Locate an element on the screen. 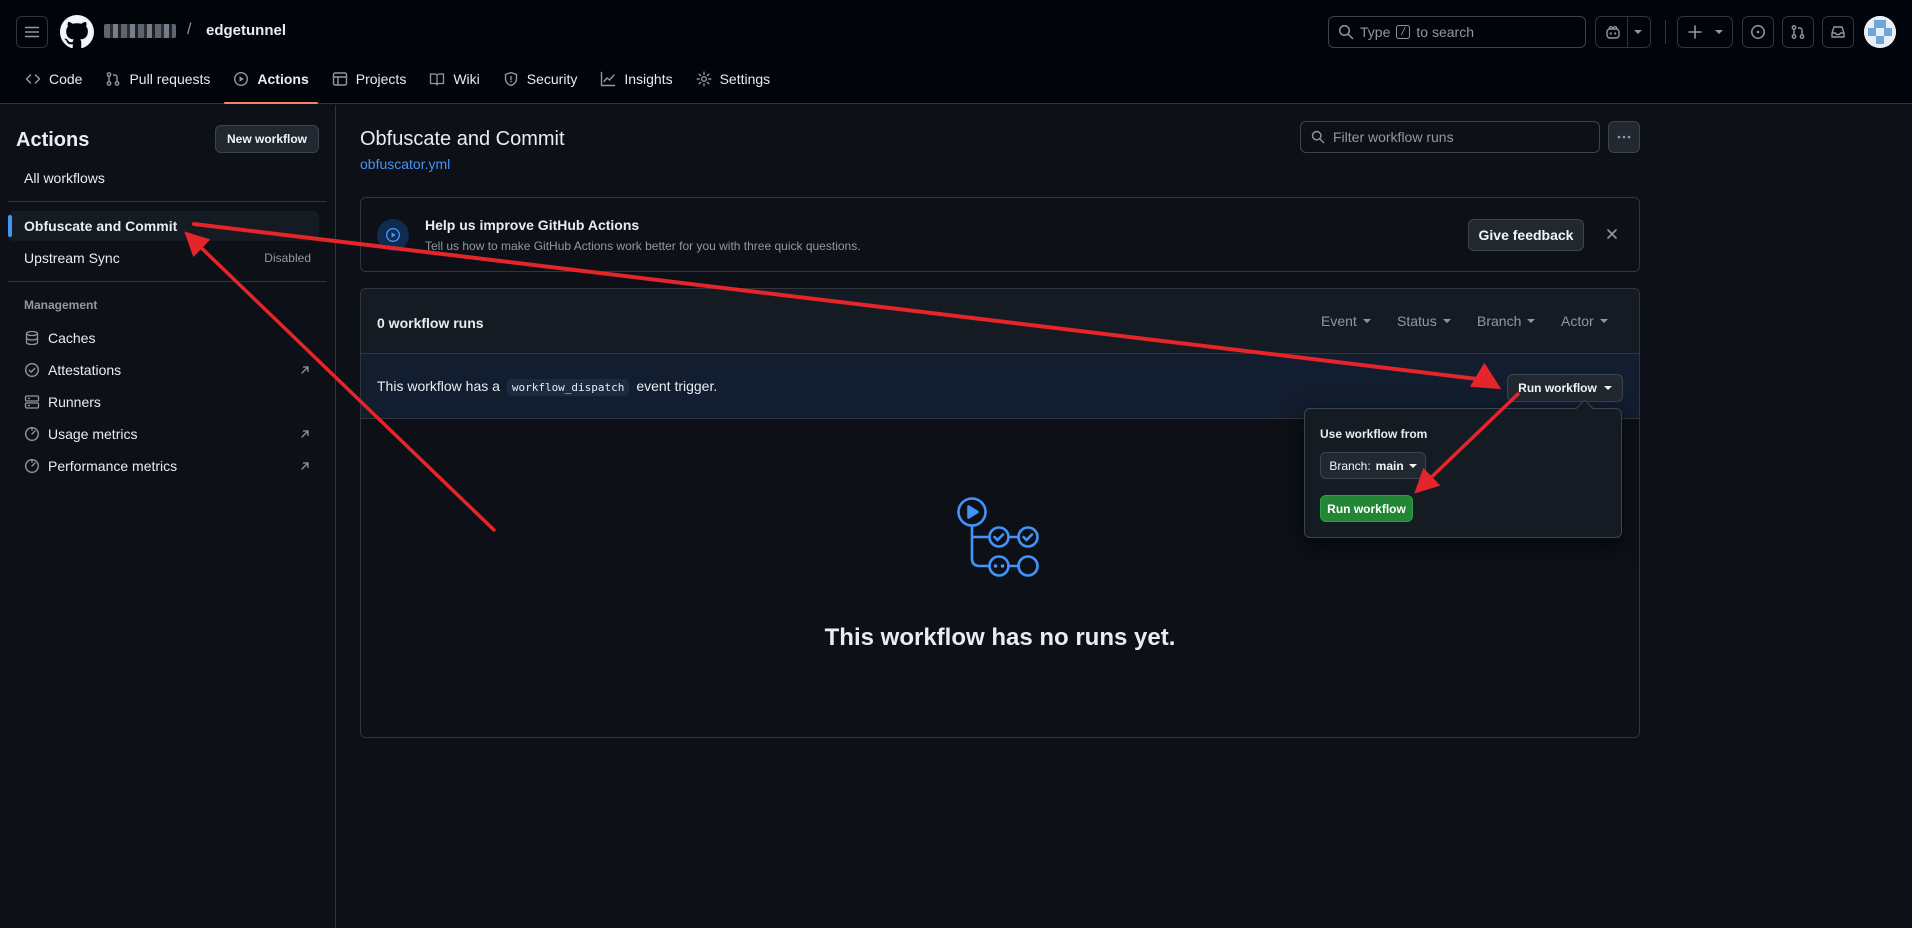 The height and width of the screenshot is (928, 1912). menu-button is located at coordinates (32, 32).